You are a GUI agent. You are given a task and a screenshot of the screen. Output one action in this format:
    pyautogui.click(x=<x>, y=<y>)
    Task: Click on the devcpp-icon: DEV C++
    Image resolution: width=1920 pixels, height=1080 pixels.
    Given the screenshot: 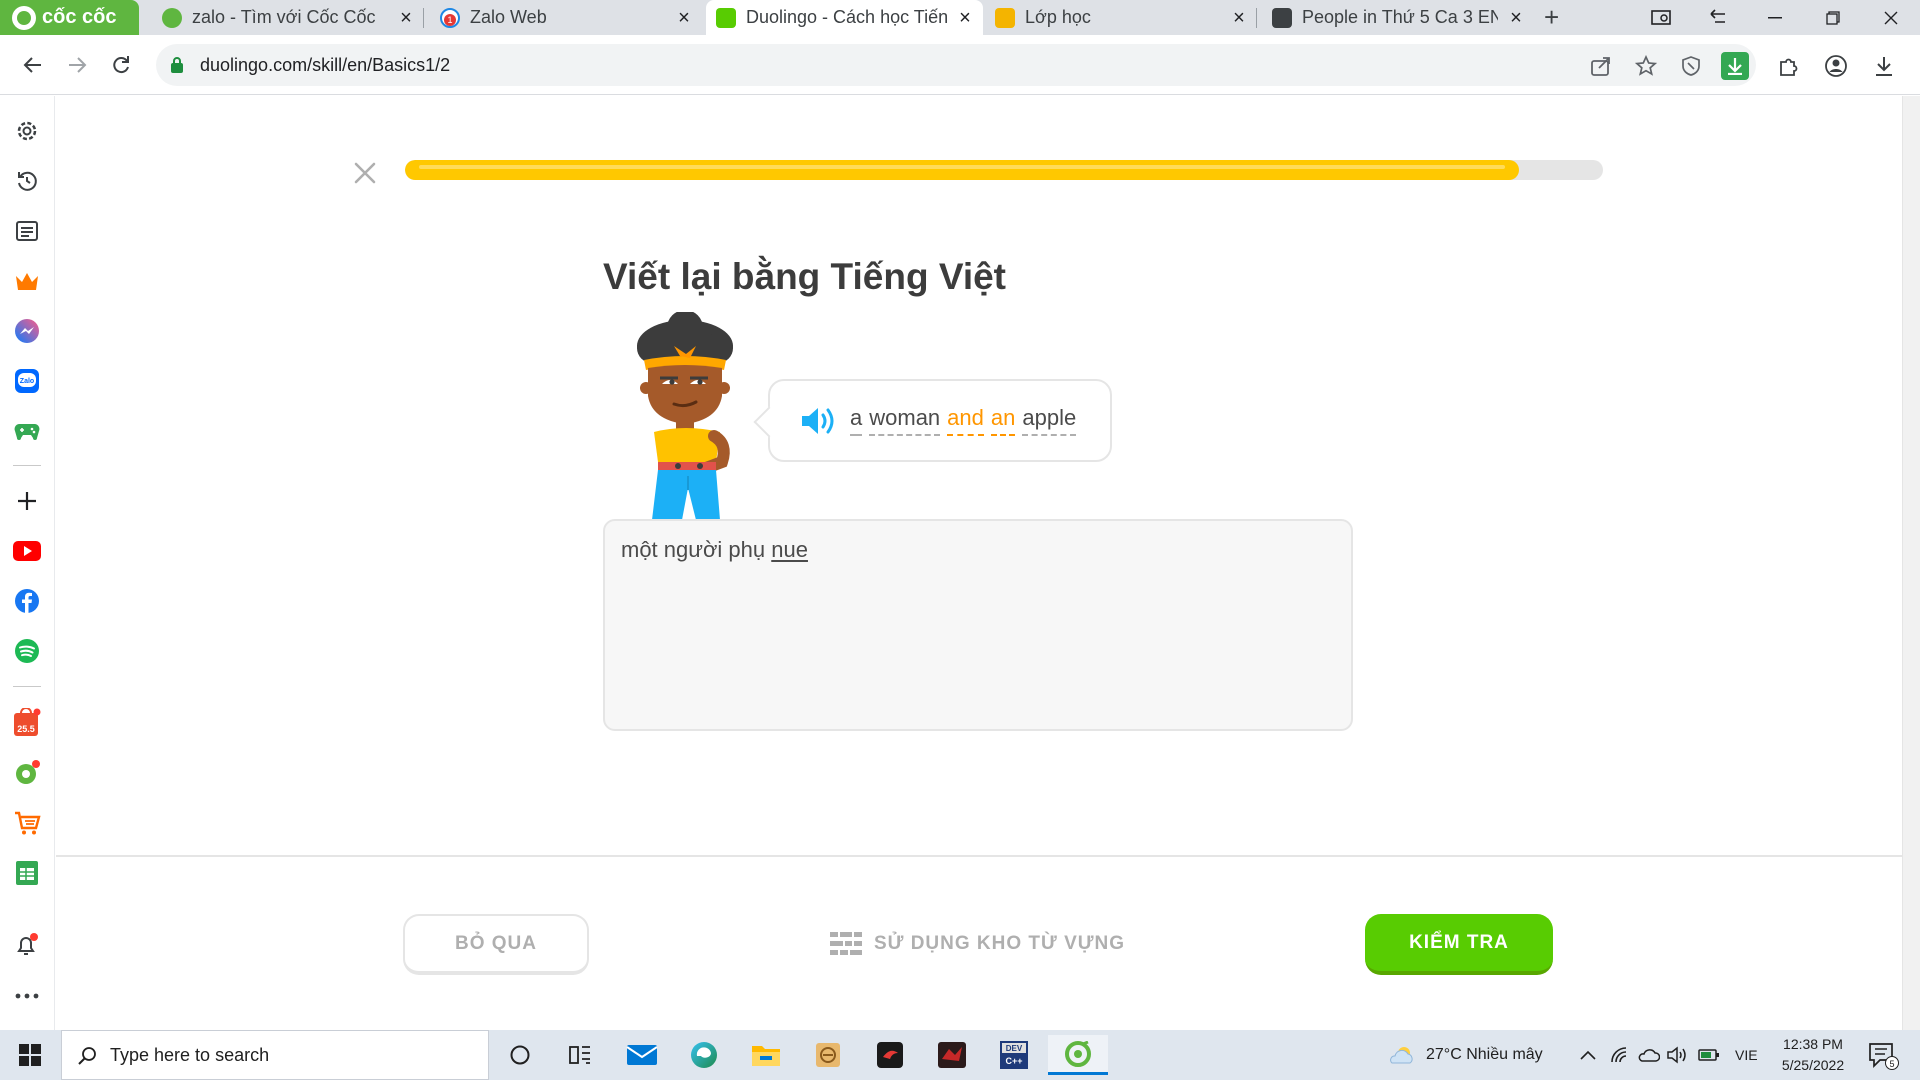 What is the action you would take?
    pyautogui.click(x=1014, y=1055)
    